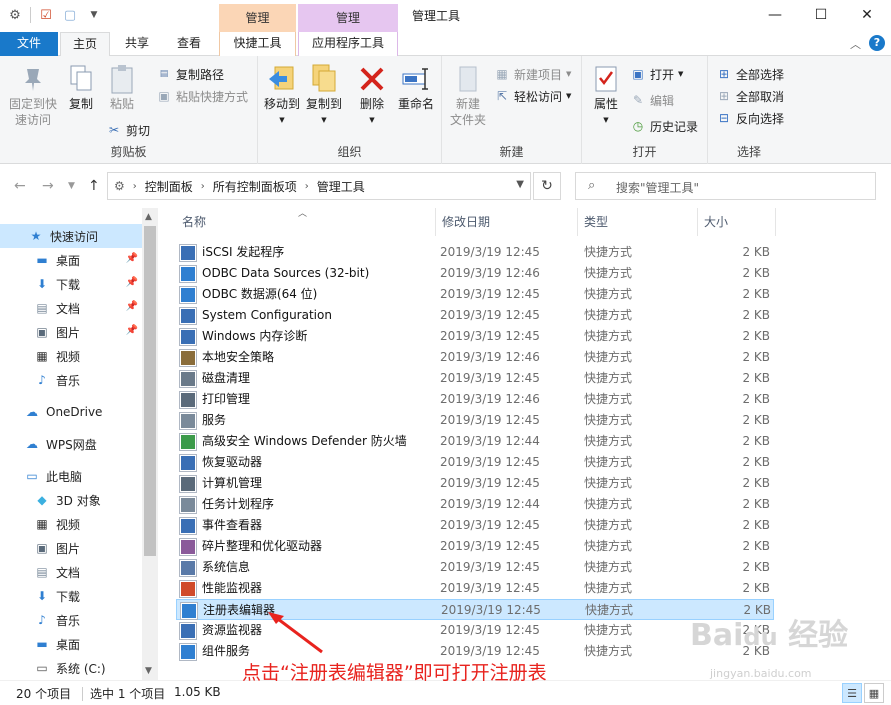 This screenshot has height=705, width=891. What do you see at coordinates (71, 236) in the screenshot?
I see `nav-item-quick-access: ★ 快速访问` at bounding box center [71, 236].